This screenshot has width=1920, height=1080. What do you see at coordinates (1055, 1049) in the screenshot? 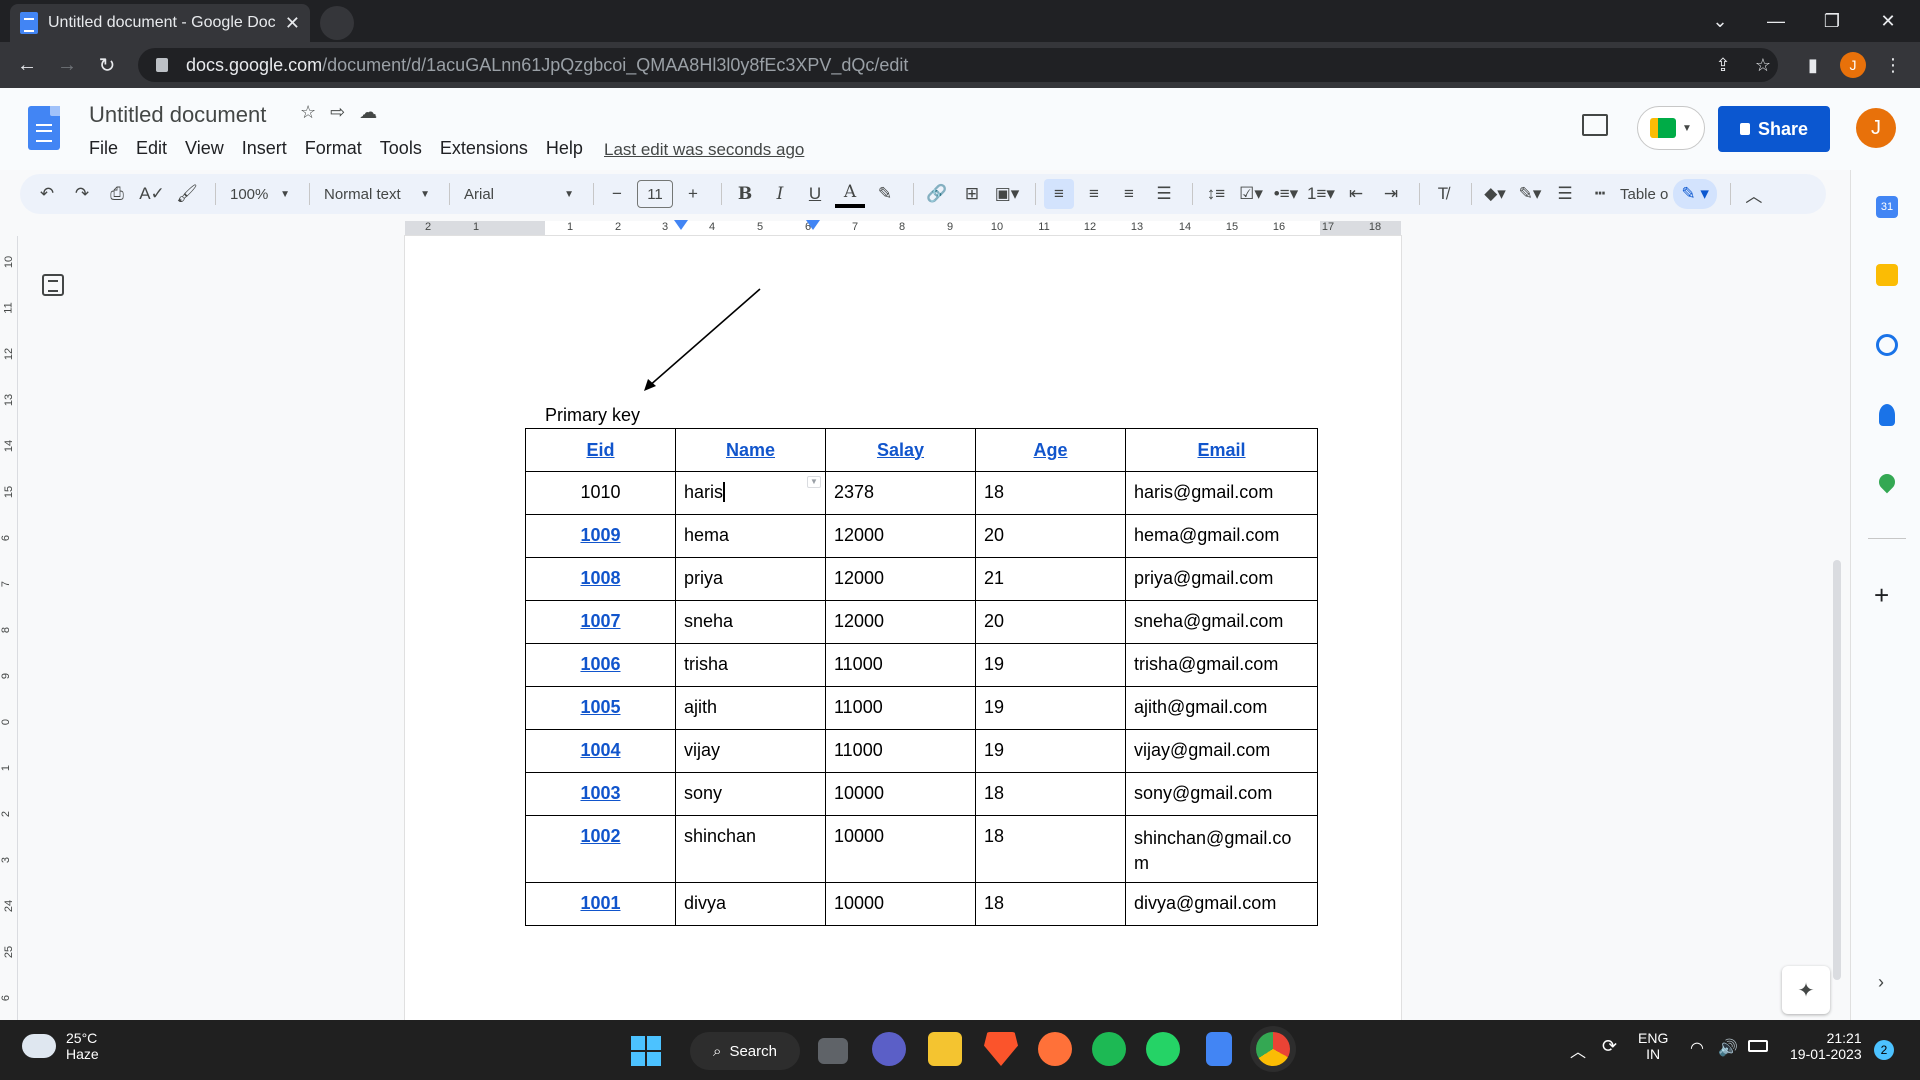
I see `firefox-icon` at bounding box center [1055, 1049].